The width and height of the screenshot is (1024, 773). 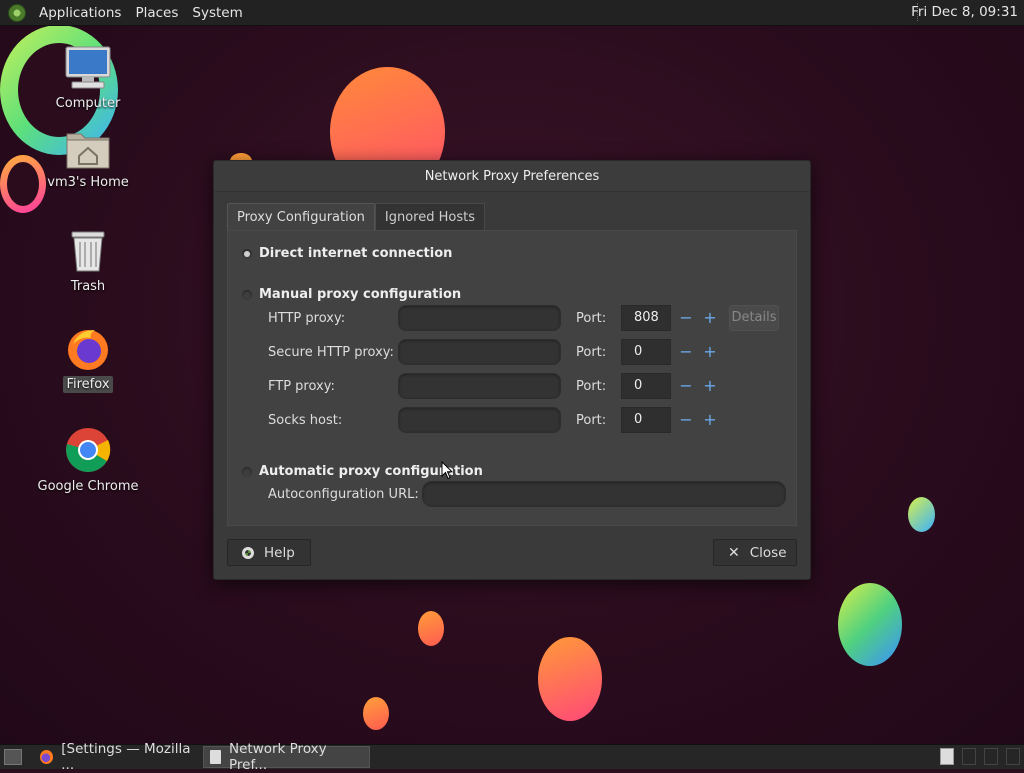 I want to click on clock: Fri Dec 8, 09:31, so click(x=964, y=12).